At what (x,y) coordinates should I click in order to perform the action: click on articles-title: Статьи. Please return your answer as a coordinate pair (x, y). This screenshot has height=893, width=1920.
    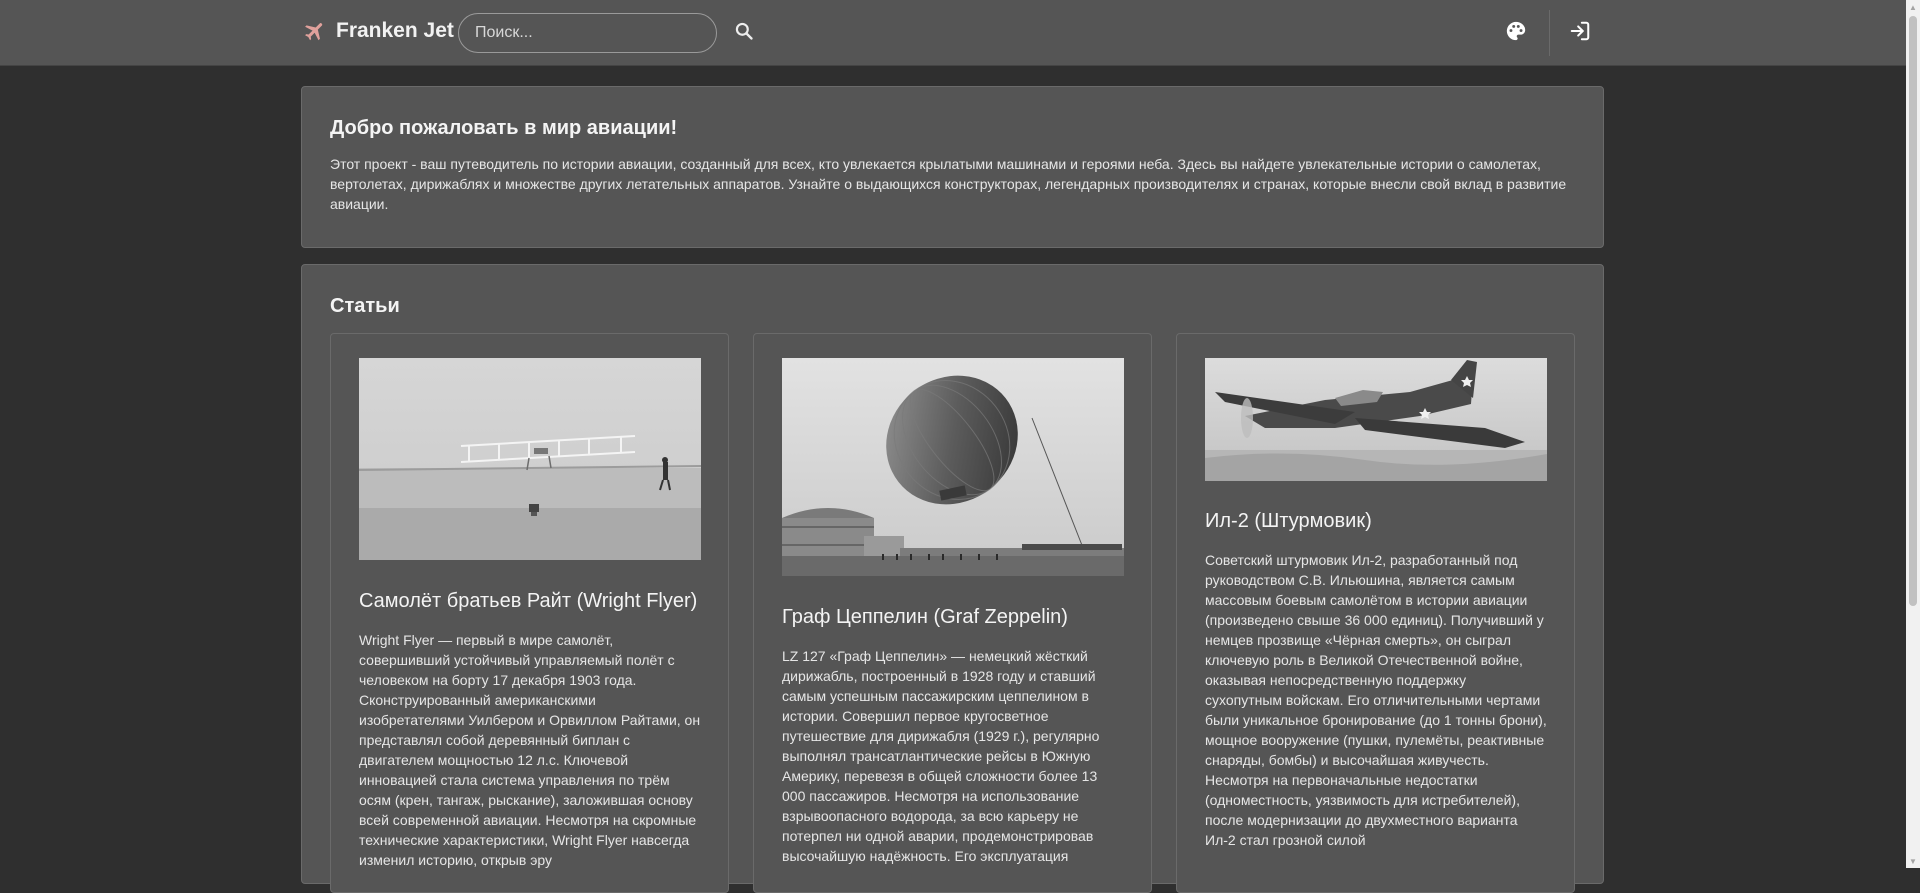
    Looking at the image, I should click on (365, 306).